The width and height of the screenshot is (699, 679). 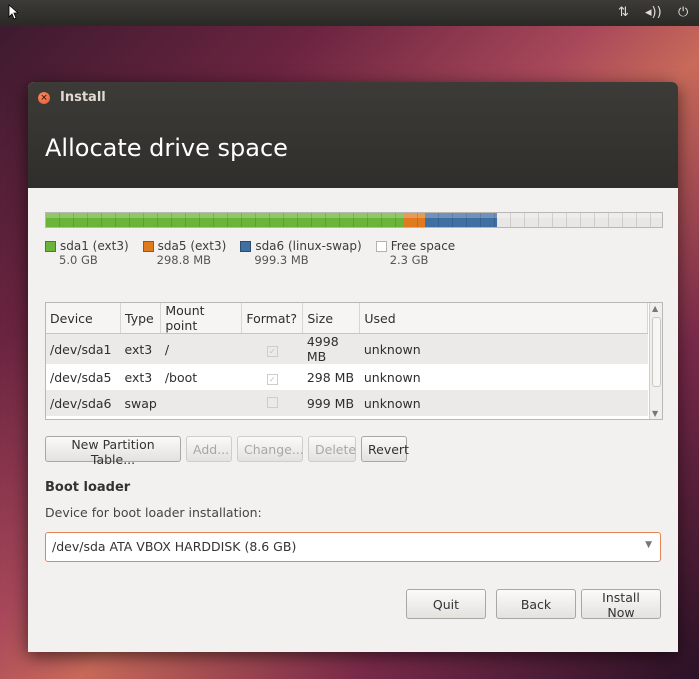 I want to click on column-header-used: Used, so click(x=503, y=318).